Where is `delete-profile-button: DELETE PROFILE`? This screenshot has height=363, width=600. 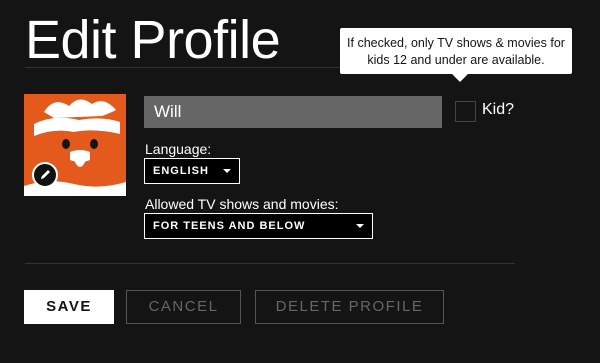
delete-profile-button: DELETE PROFILE is located at coordinates (349, 307).